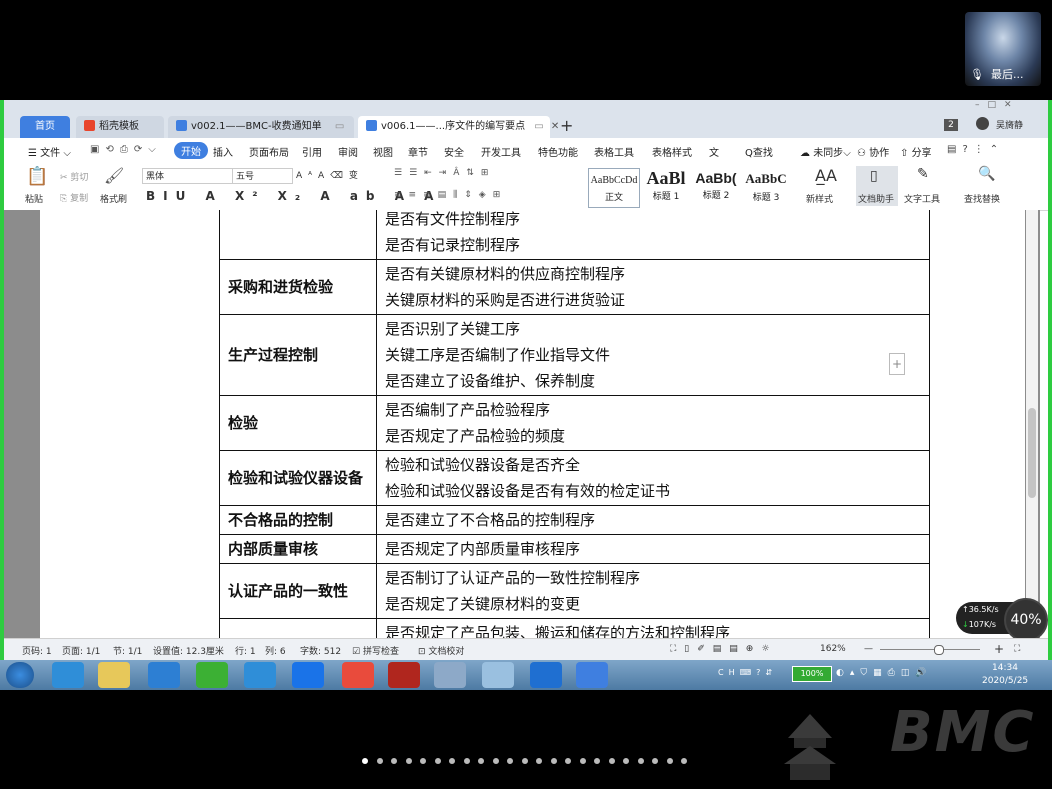 This screenshot has width=1052, height=789. What do you see at coordinates (922, 198) in the screenshot?
I see `text-tools-button: 文字工具` at bounding box center [922, 198].